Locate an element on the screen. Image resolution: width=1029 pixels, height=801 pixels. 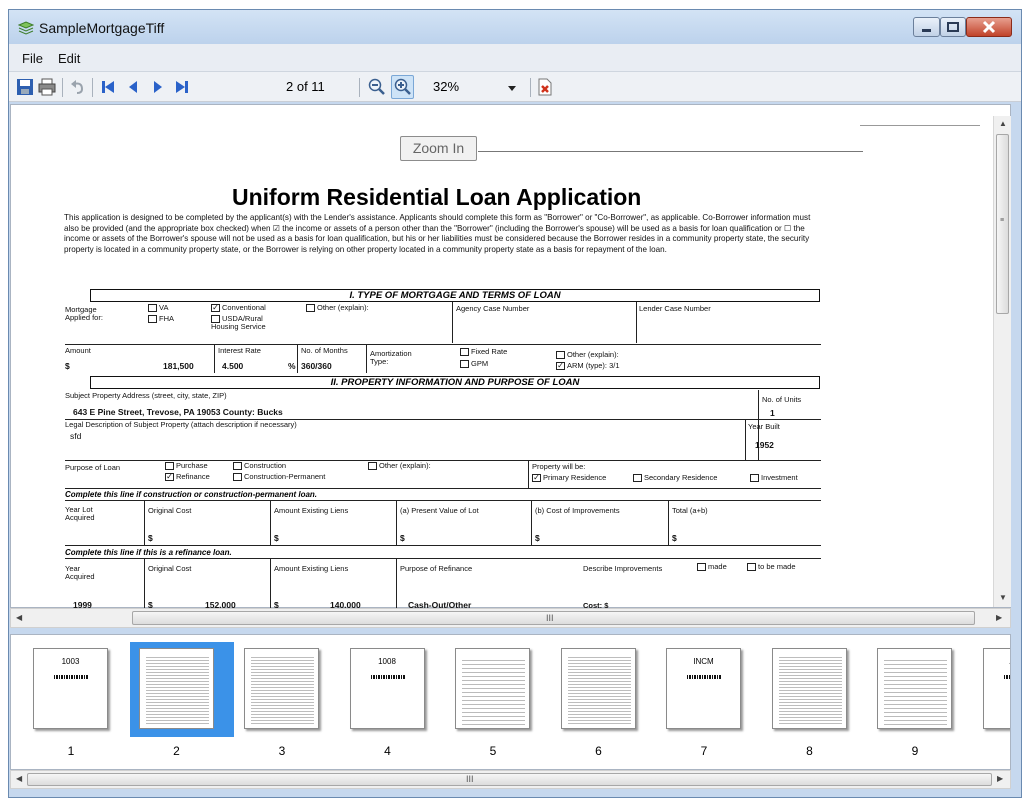
page-thumbnail: 1008 4 is located at coordinates (393, 702).